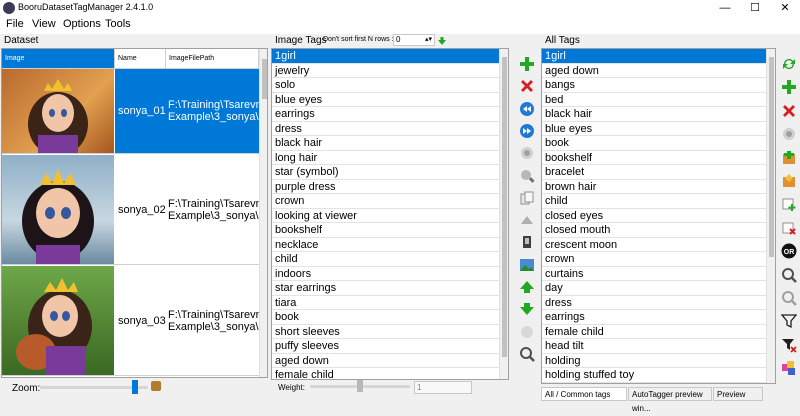 The height and width of the screenshot is (416, 800). What do you see at coordinates (443, 387) in the screenshot?
I see `weight-input: 1` at bounding box center [443, 387].